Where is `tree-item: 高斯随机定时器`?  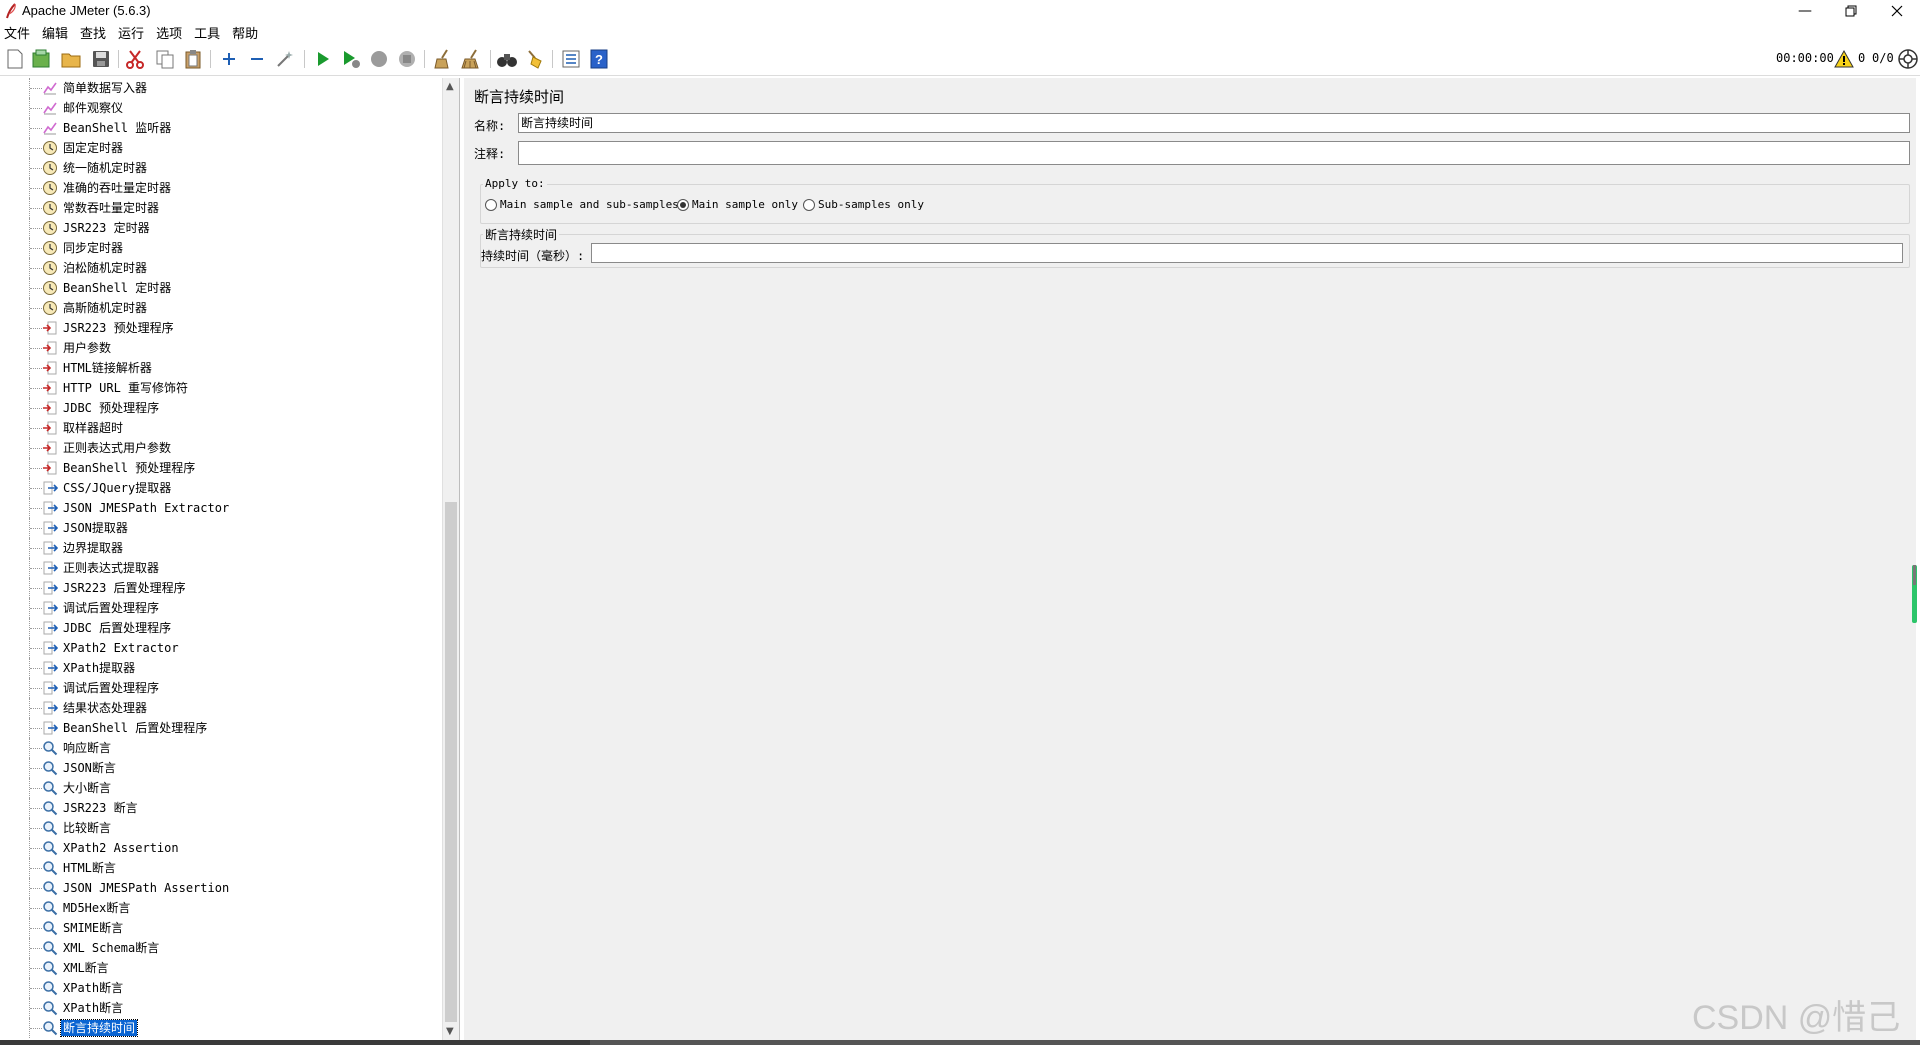 tree-item: 高斯随机定时器 is located at coordinates (220, 308).